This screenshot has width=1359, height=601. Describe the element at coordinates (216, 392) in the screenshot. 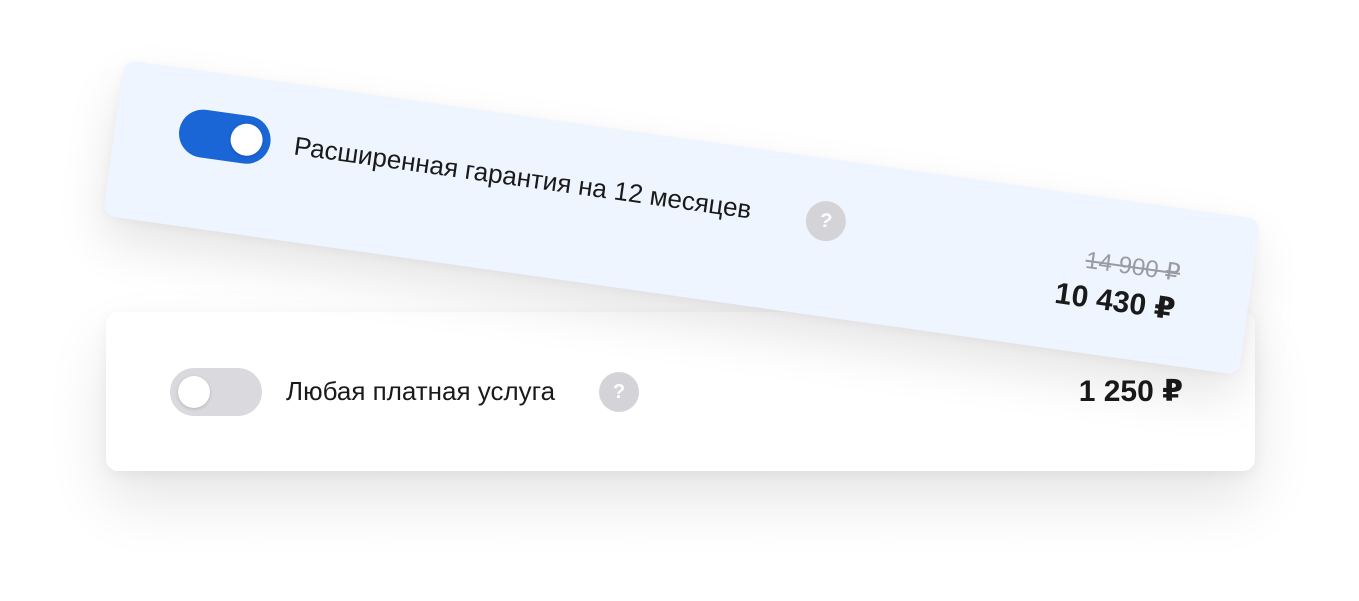

I see `paid-service-toggle` at that location.